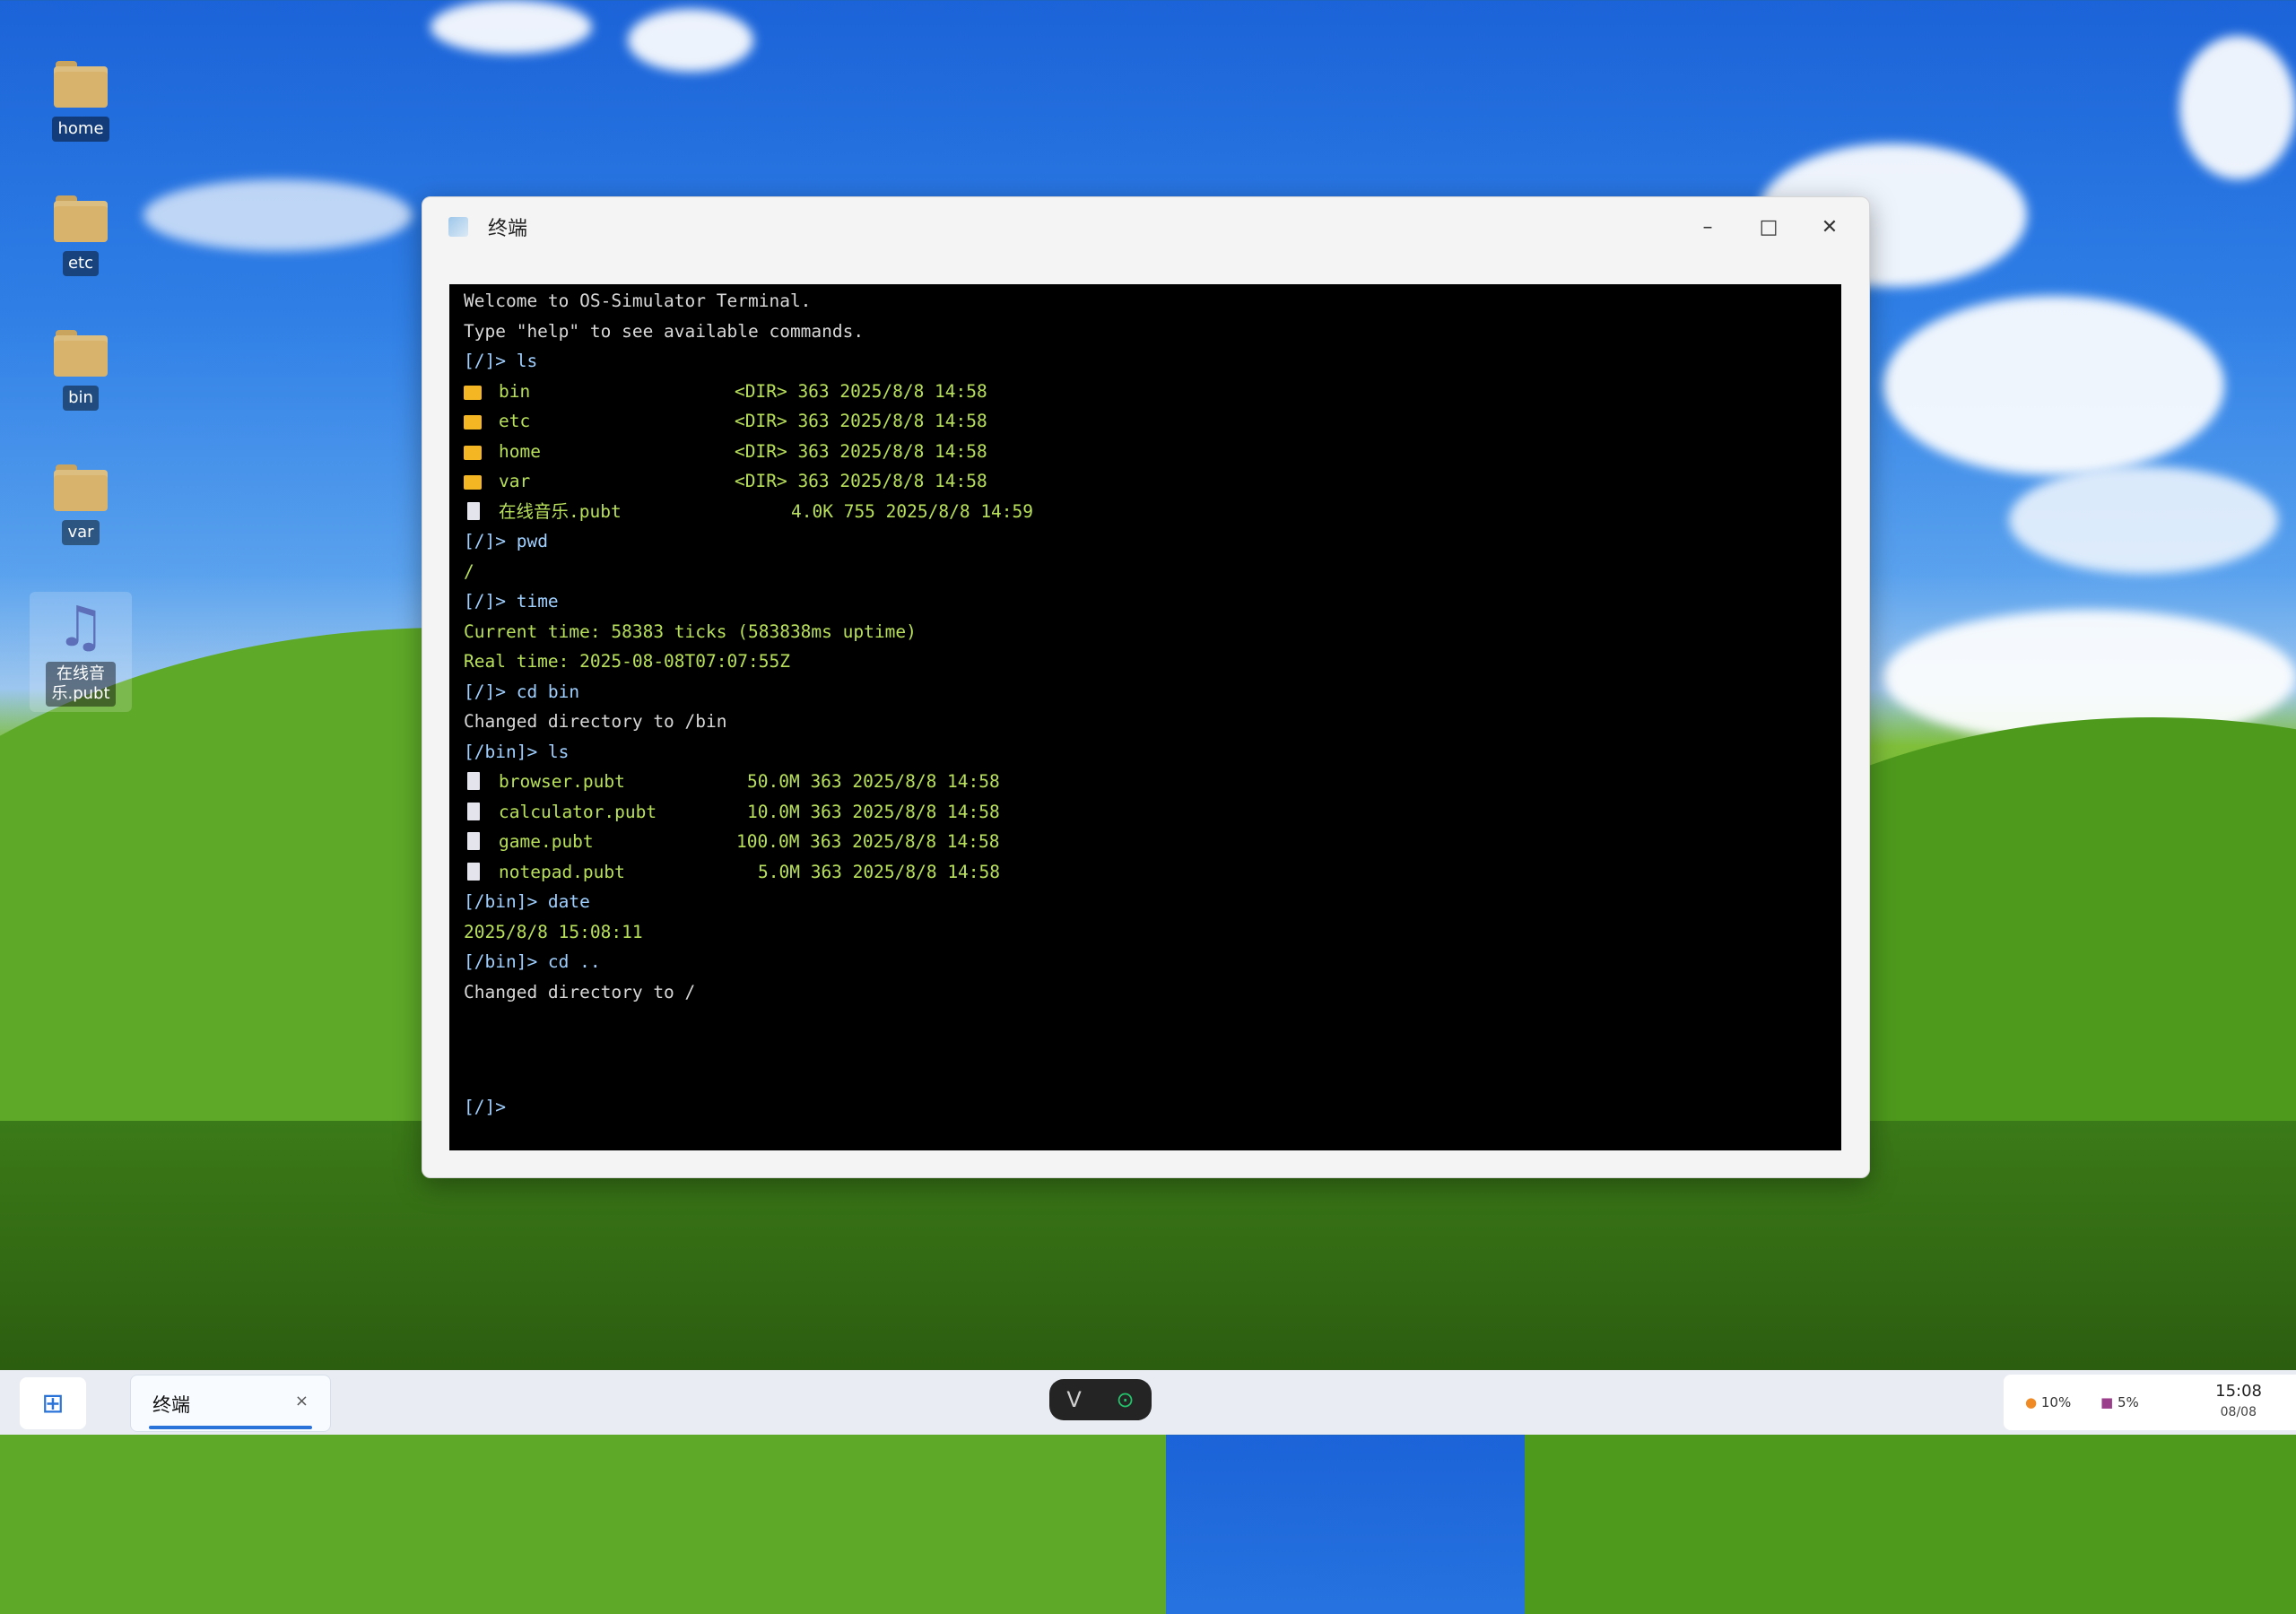 The width and height of the screenshot is (2296, 1614). I want to click on command-line: [/]> pwd, so click(506, 541).